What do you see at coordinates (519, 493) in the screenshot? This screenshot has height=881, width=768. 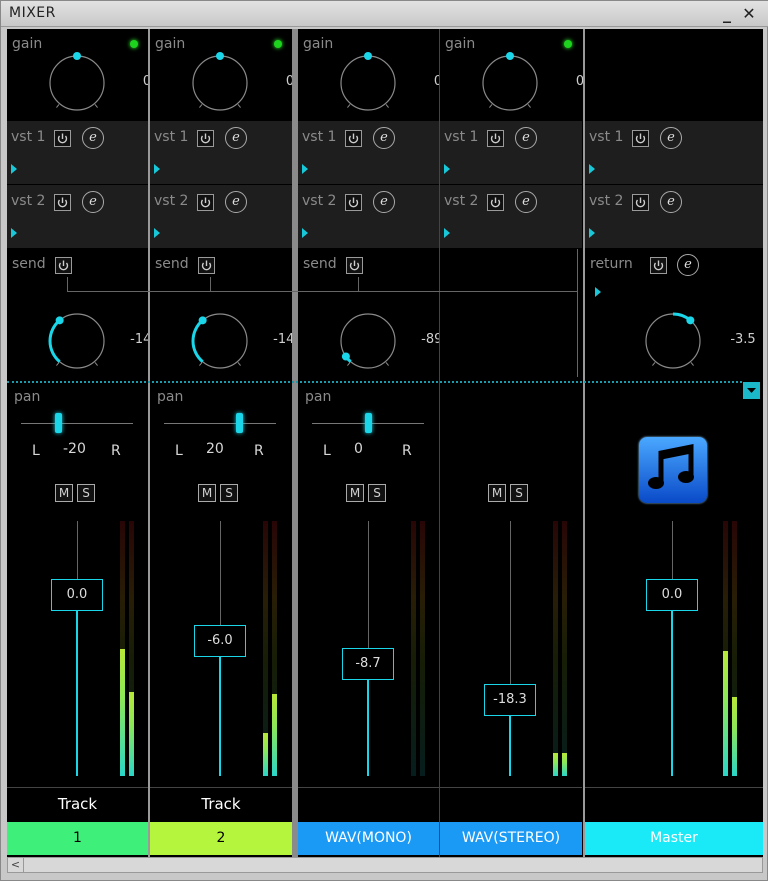 I see `ch4-solo-button: S` at bounding box center [519, 493].